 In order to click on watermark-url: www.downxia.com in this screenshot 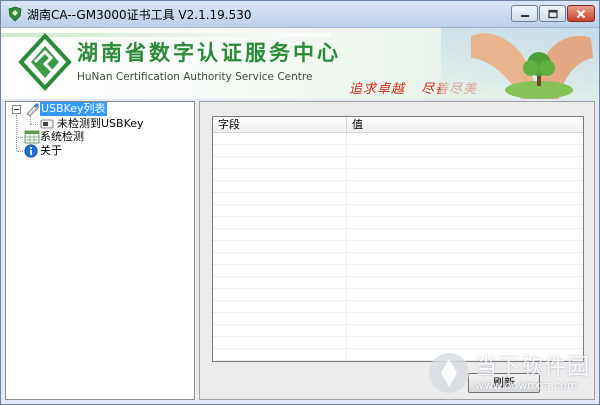, I will do `click(526, 385)`.